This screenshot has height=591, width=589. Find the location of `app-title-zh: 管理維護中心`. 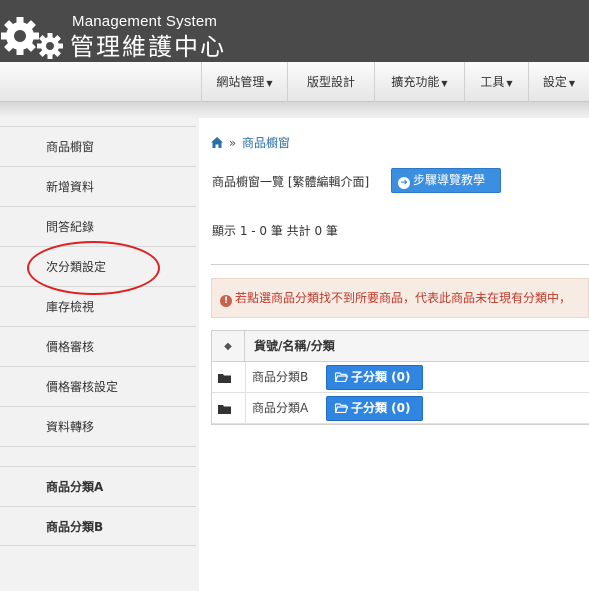

app-title-zh: 管理維護中心 is located at coordinates (148, 47).